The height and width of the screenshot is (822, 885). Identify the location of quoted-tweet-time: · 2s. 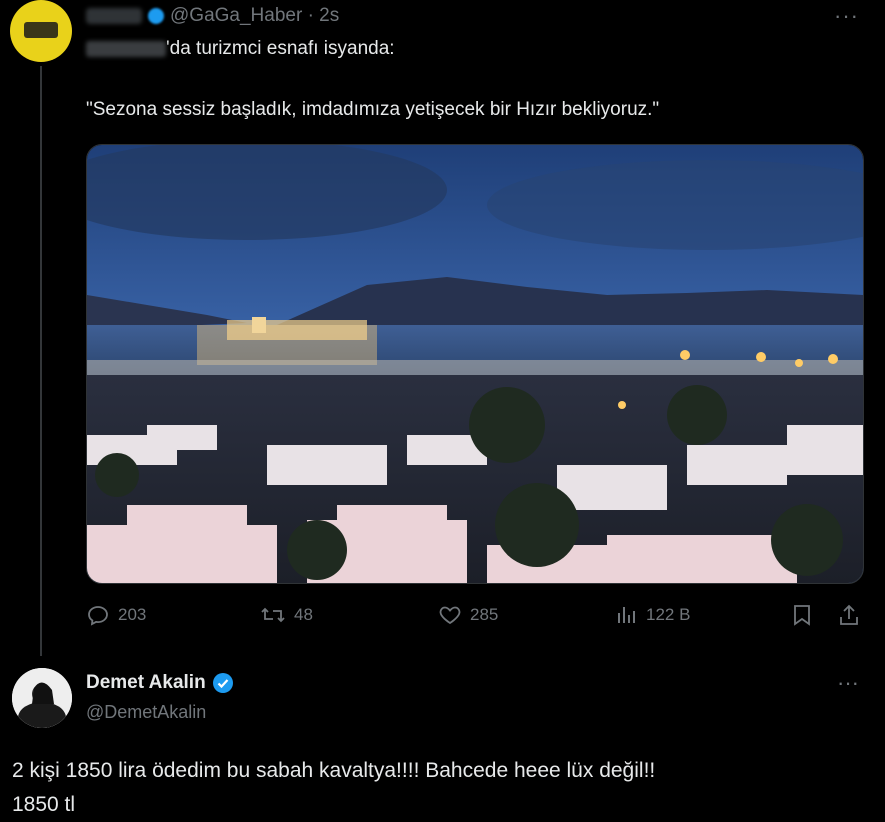
(324, 15).